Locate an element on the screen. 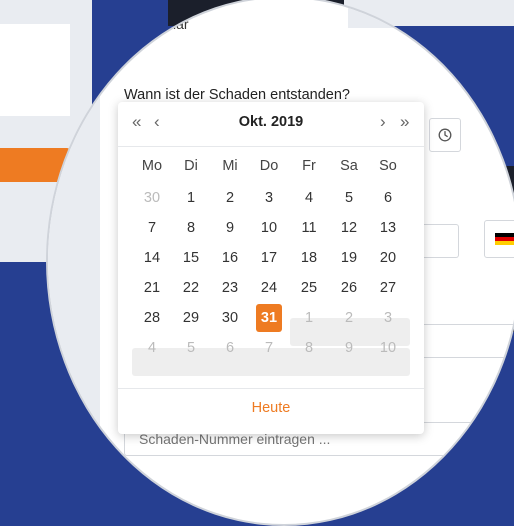  calendar-day: 21 is located at coordinates (152, 288).